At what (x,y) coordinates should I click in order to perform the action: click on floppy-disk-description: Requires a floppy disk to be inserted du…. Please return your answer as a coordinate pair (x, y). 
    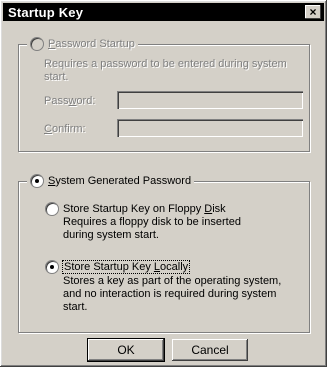
    Looking at the image, I should click on (152, 228).